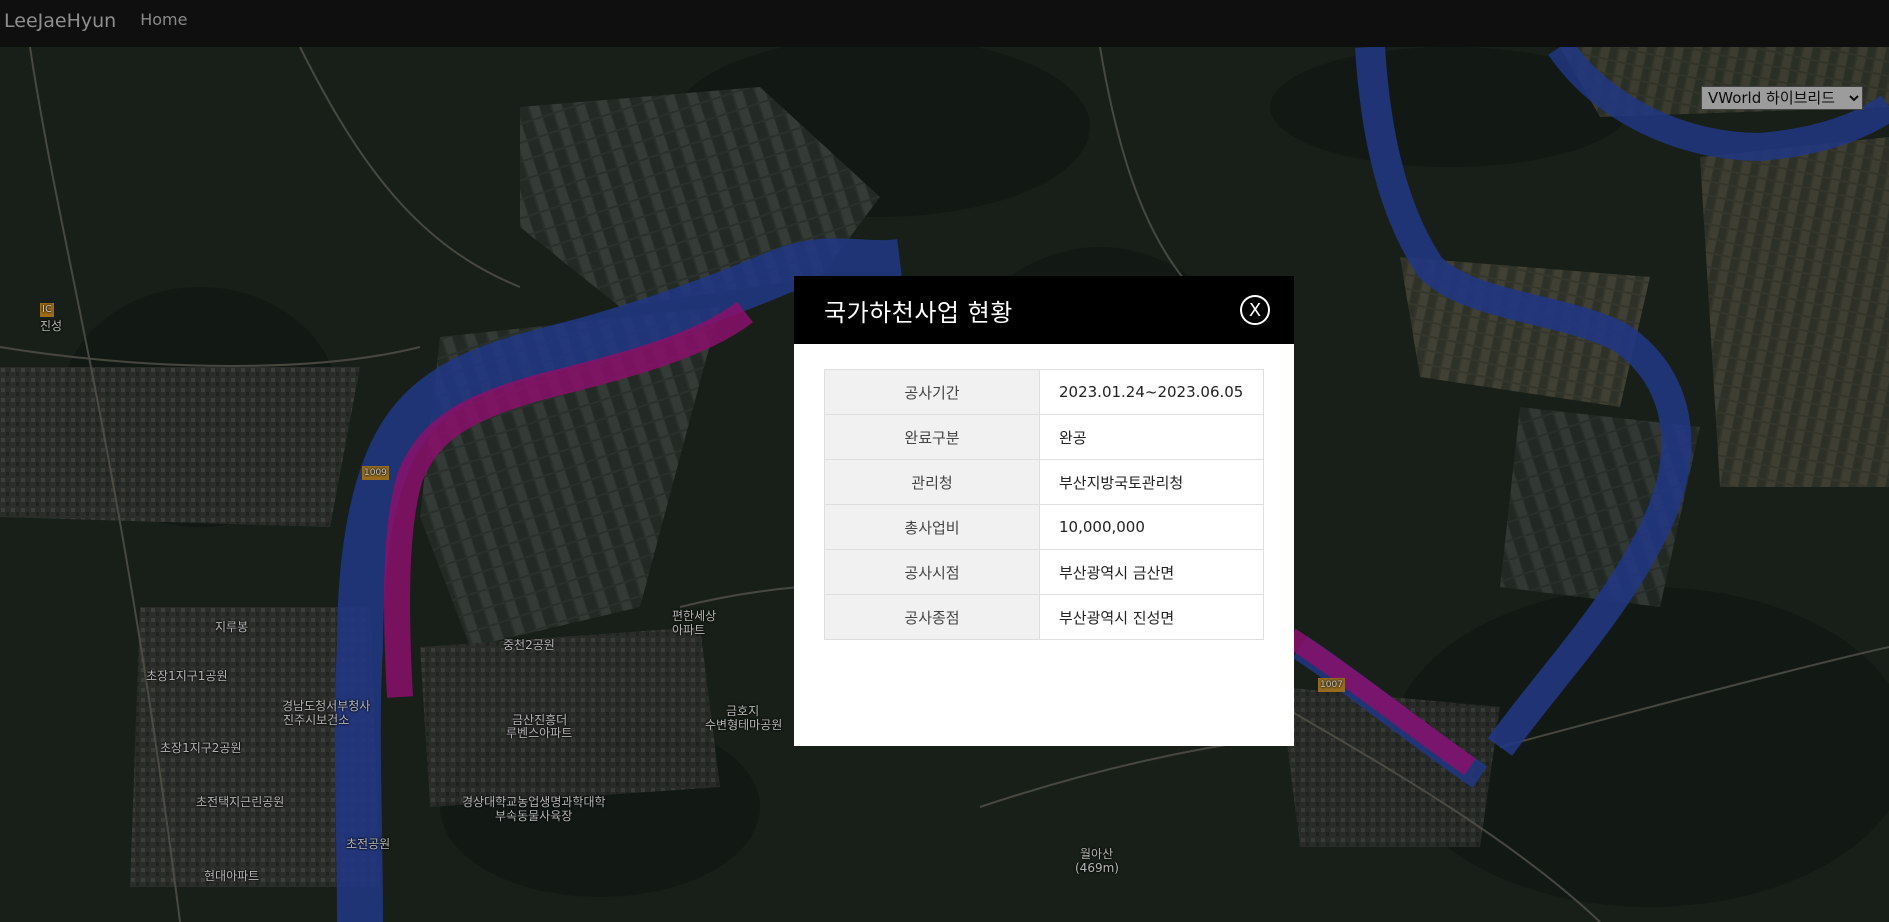 The height and width of the screenshot is (922, 1889). What do you see at coordinates (944, 23) in the screenshot?
I see `top-navbar: LeeJaeHyun Home` at bounding box center [944, 23].